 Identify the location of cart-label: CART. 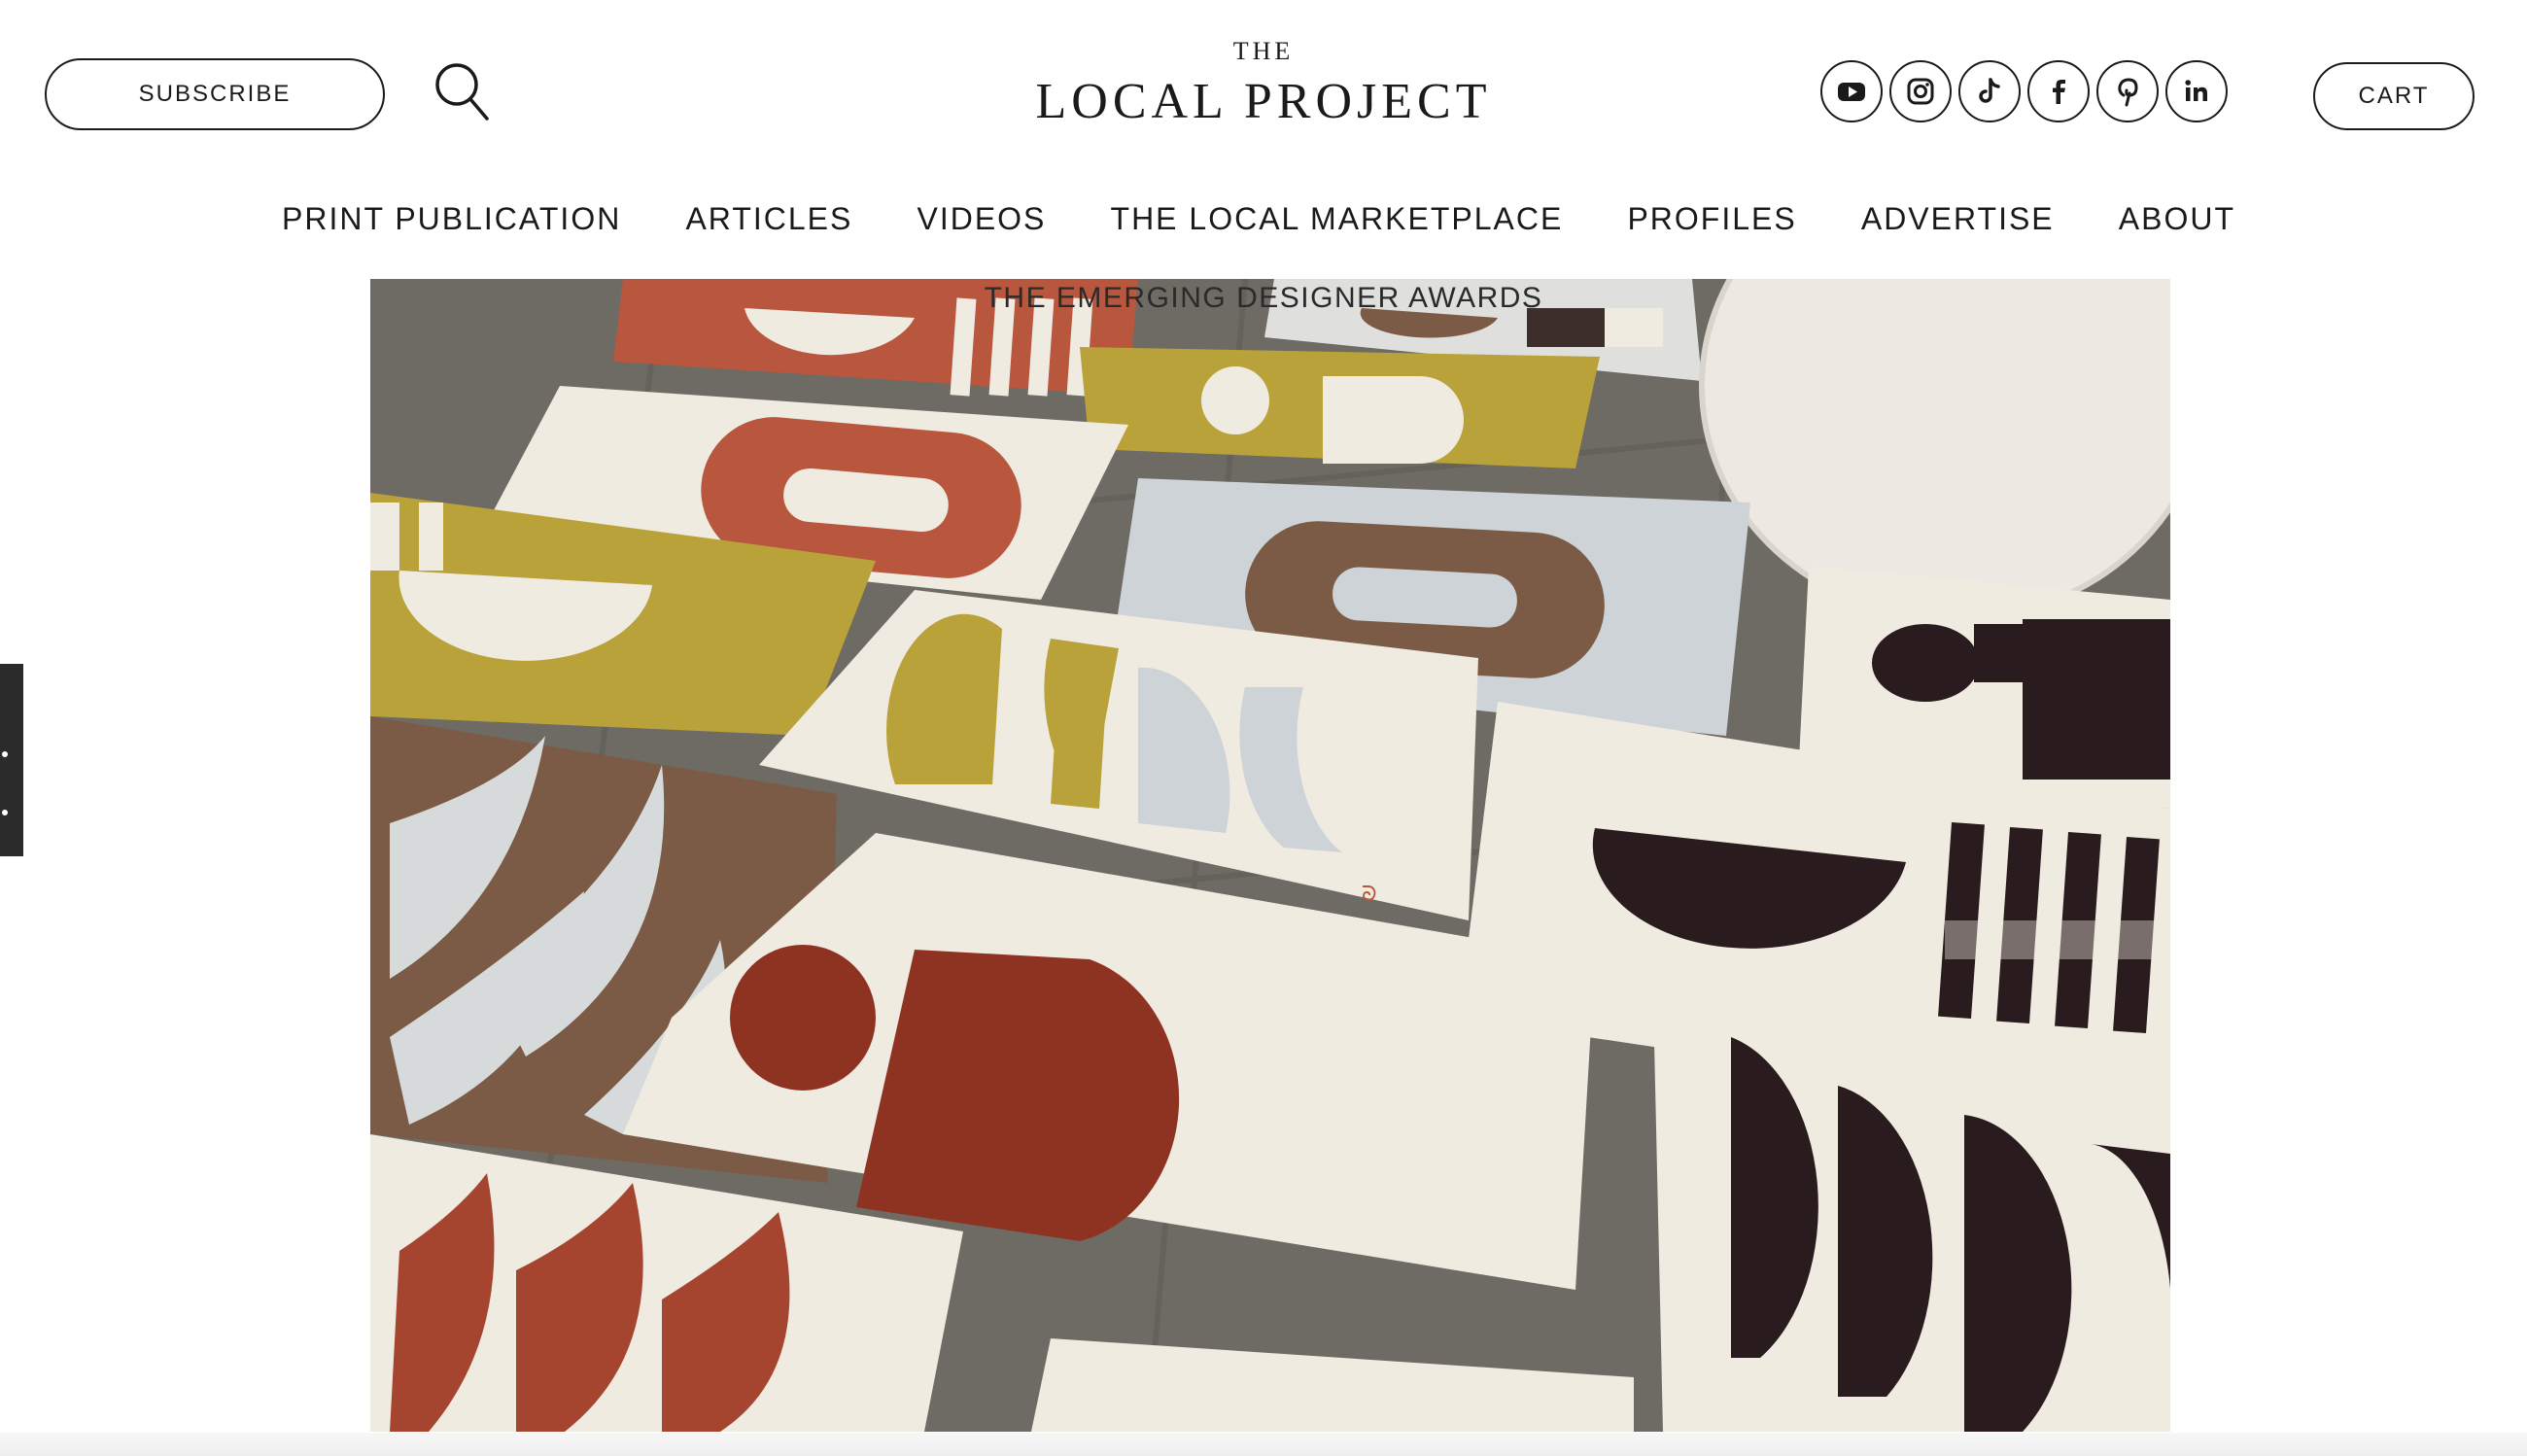
(2394, 96).